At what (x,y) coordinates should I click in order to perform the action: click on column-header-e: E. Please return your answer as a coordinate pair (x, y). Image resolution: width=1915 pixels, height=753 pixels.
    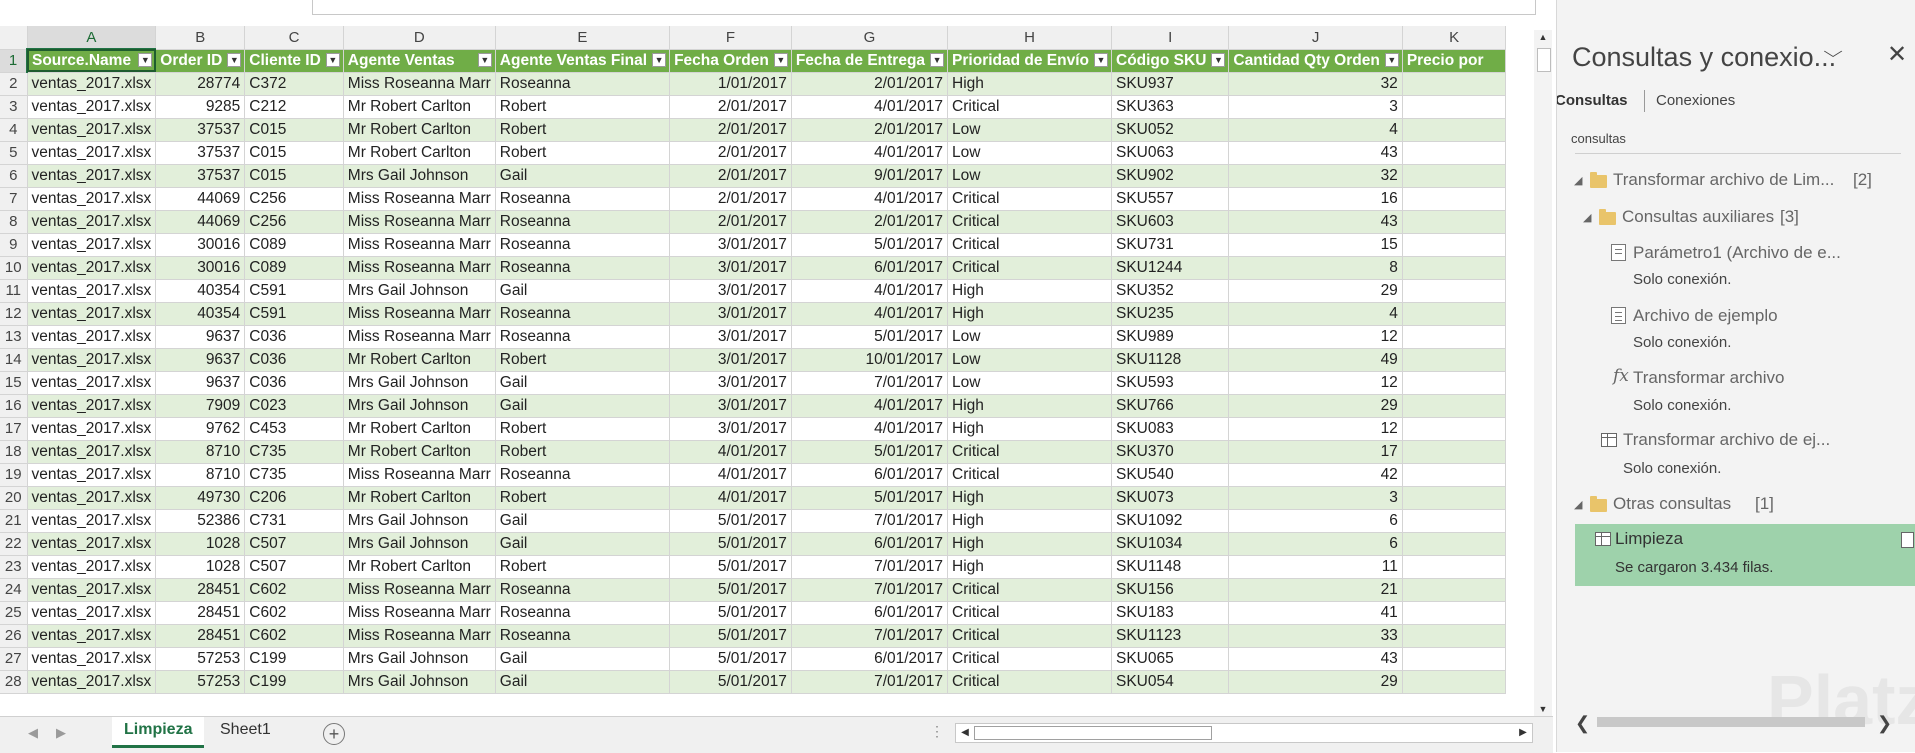
    Looking at the image, I should click on (583, 38).